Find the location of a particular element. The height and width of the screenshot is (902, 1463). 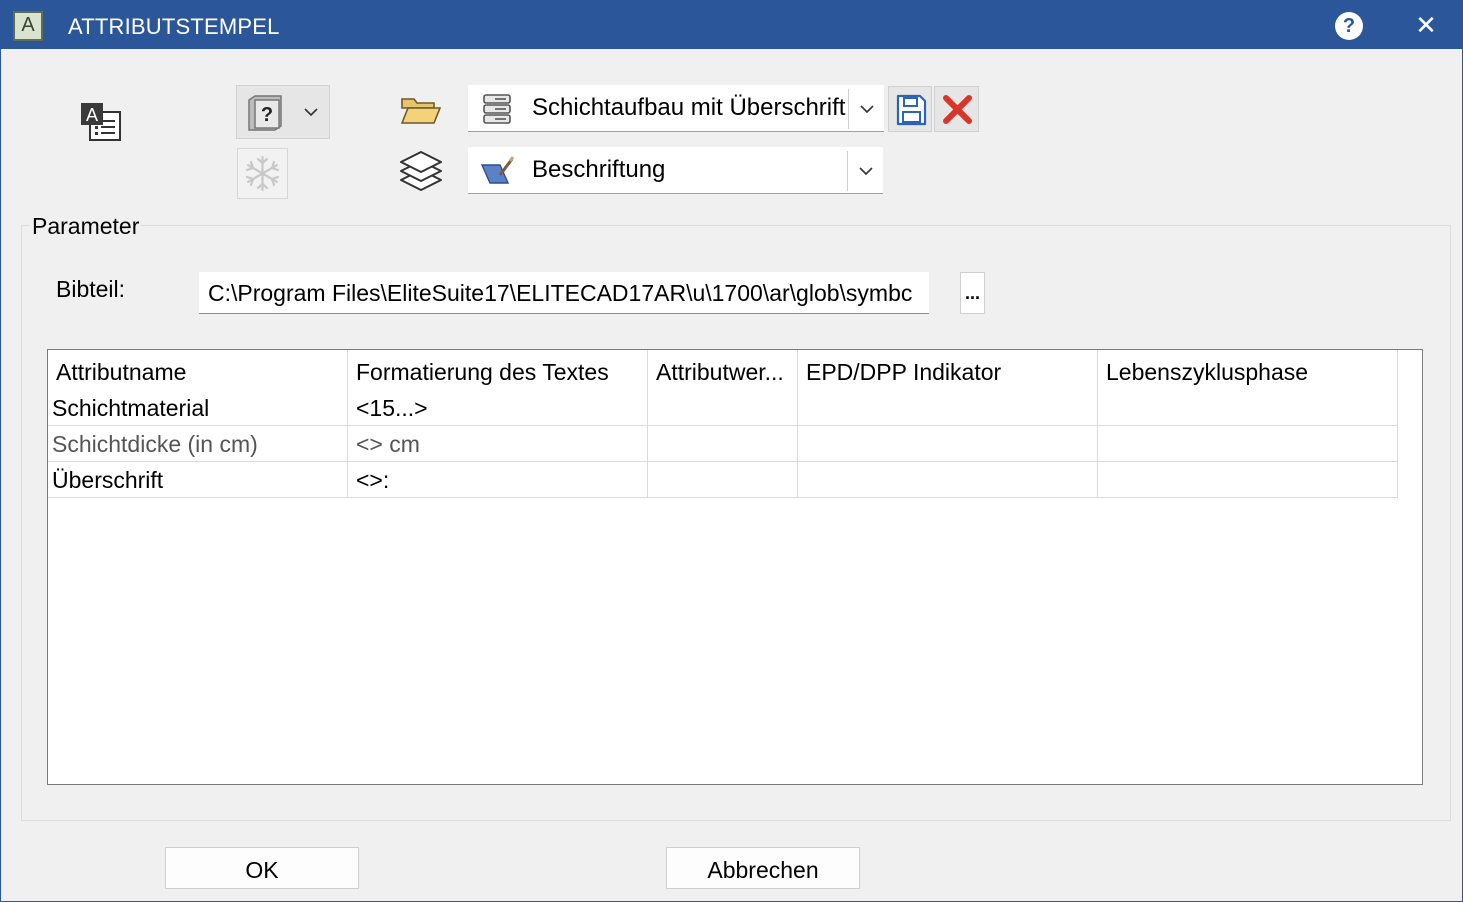

label-layer-icon is located at coordinates (497, 171).